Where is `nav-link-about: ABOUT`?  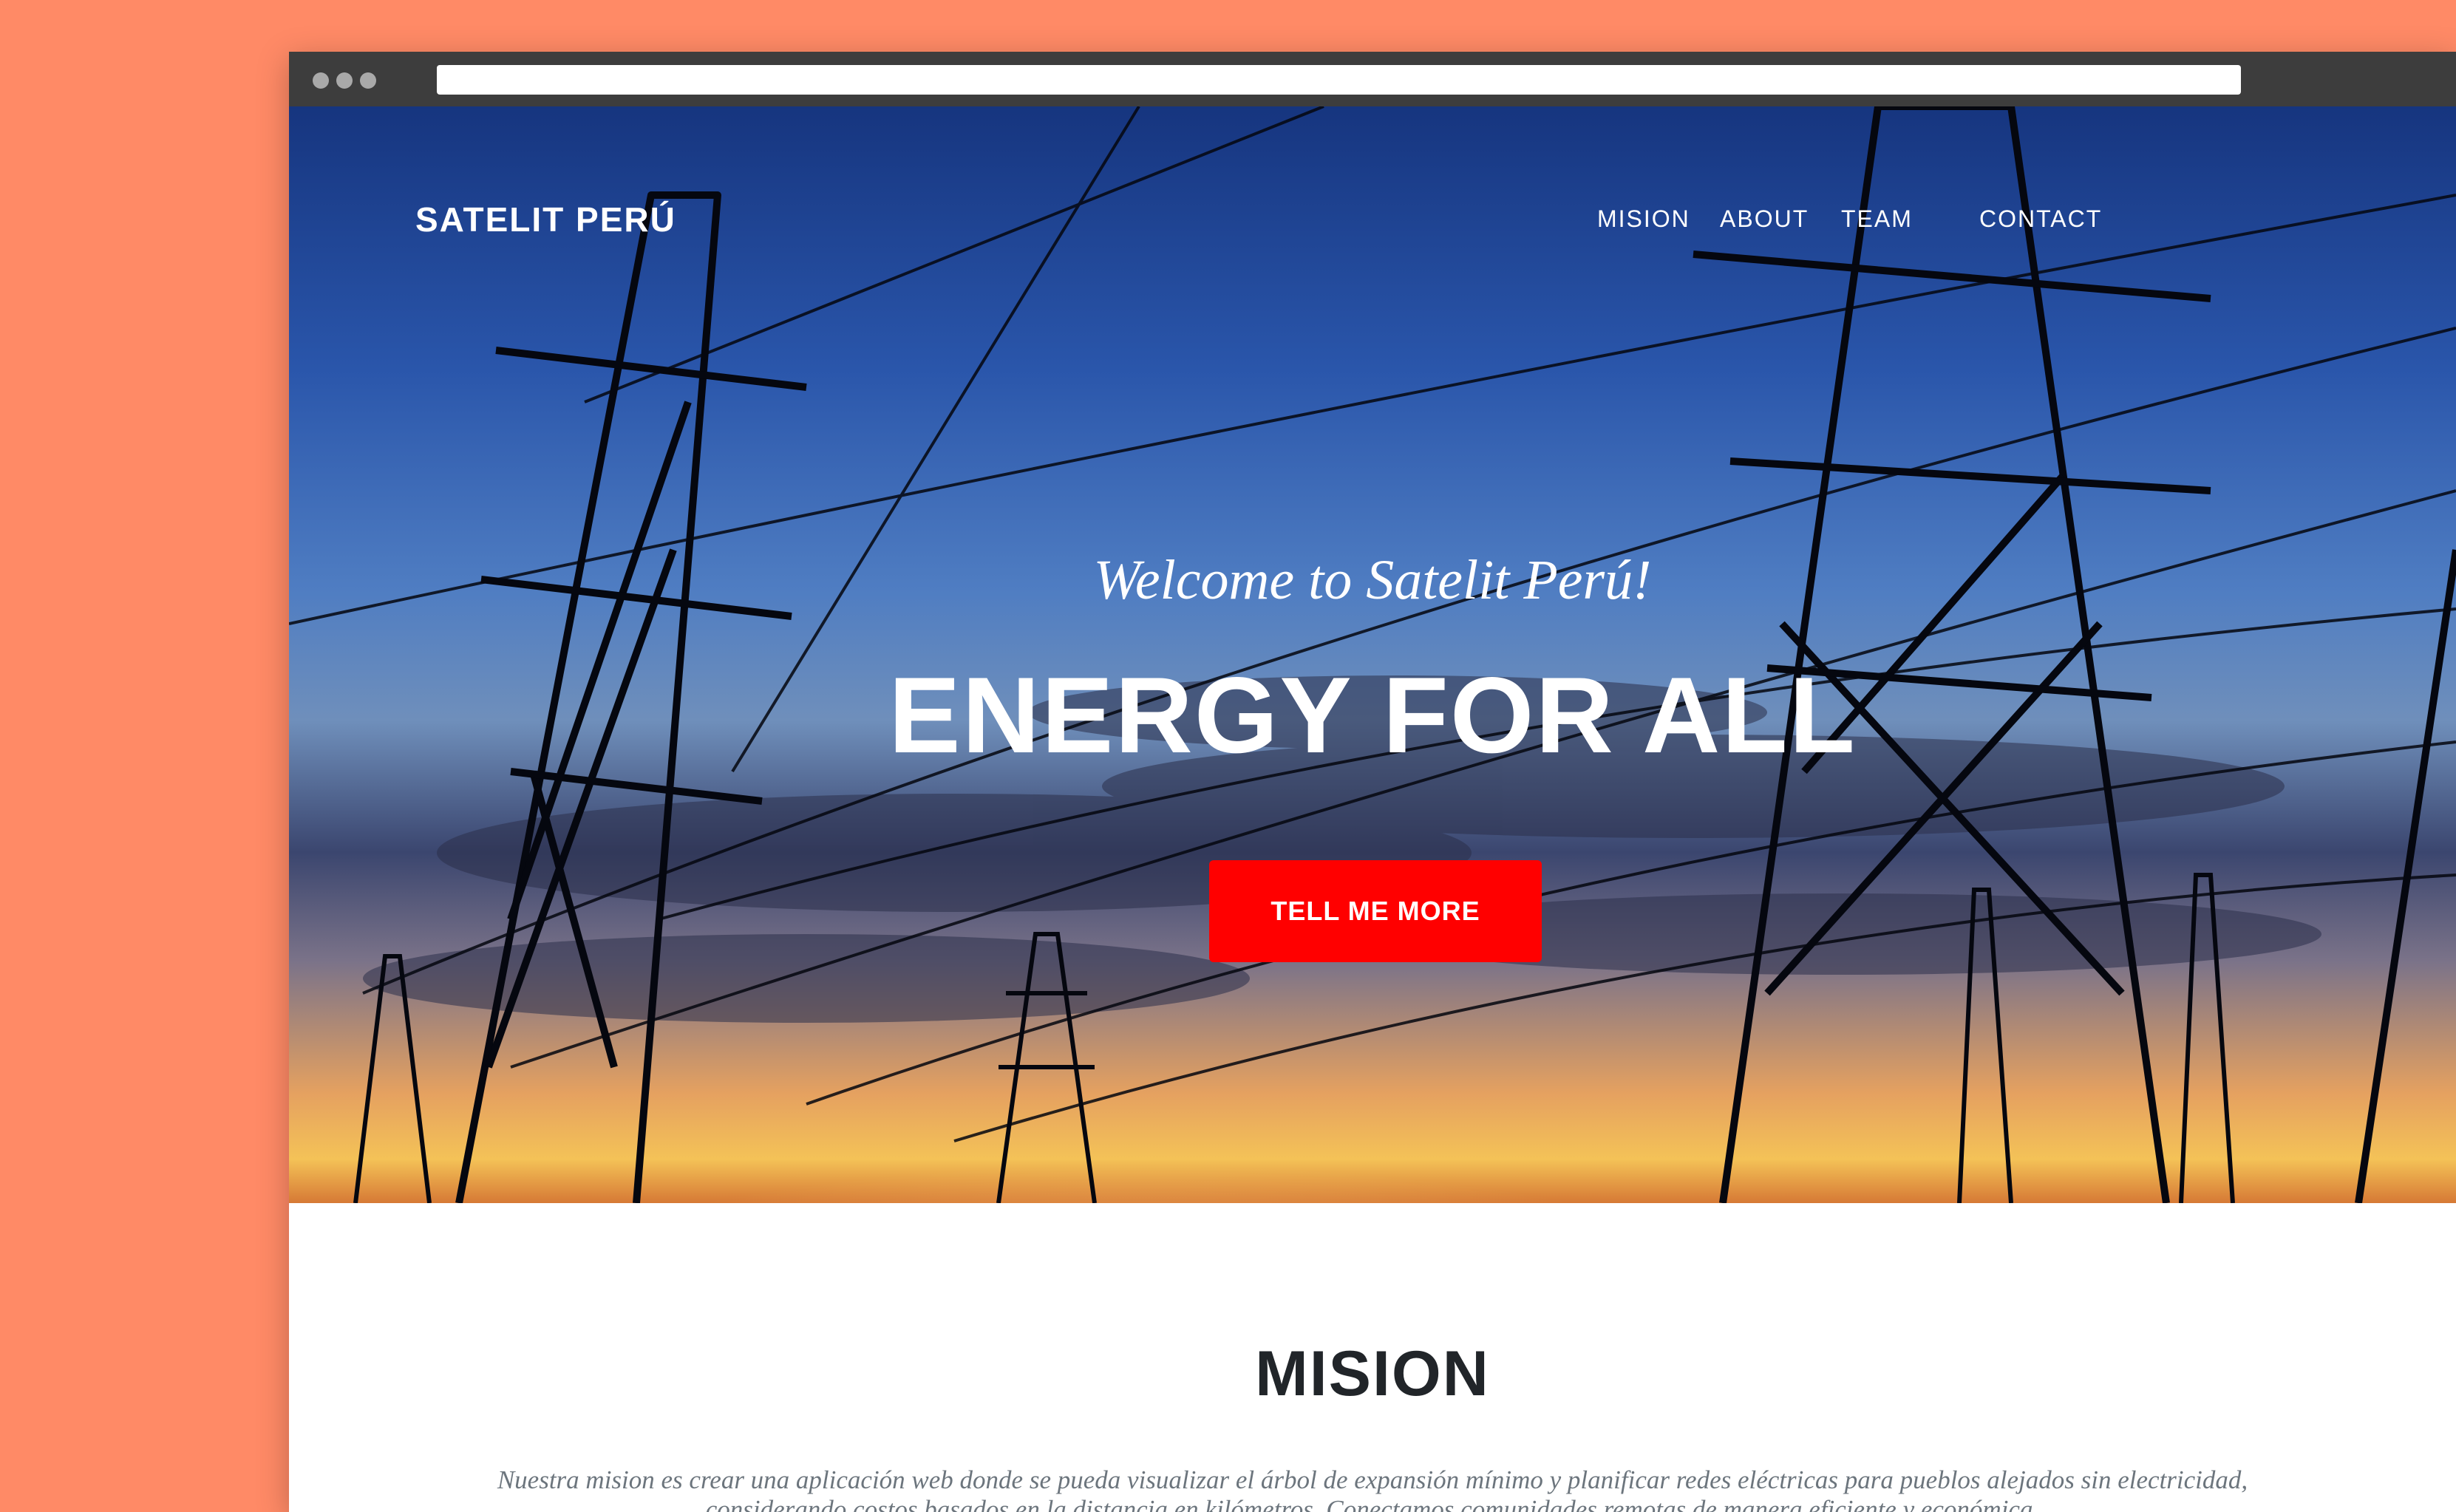
nav-link-about: ABOUT is located at coordinates (1764, 219).